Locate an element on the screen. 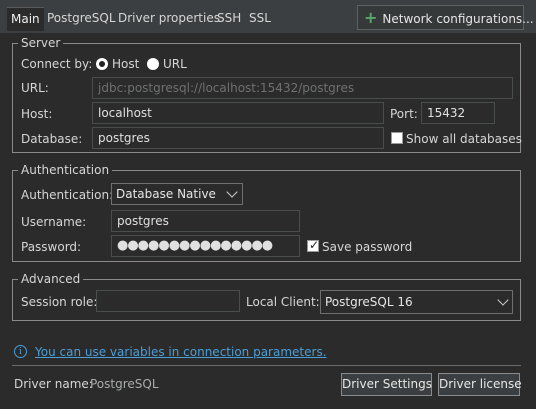 Image resolution: width=536 pixels, height=409 pixels. server-group-title: Server is located at coordinates (41, 43).